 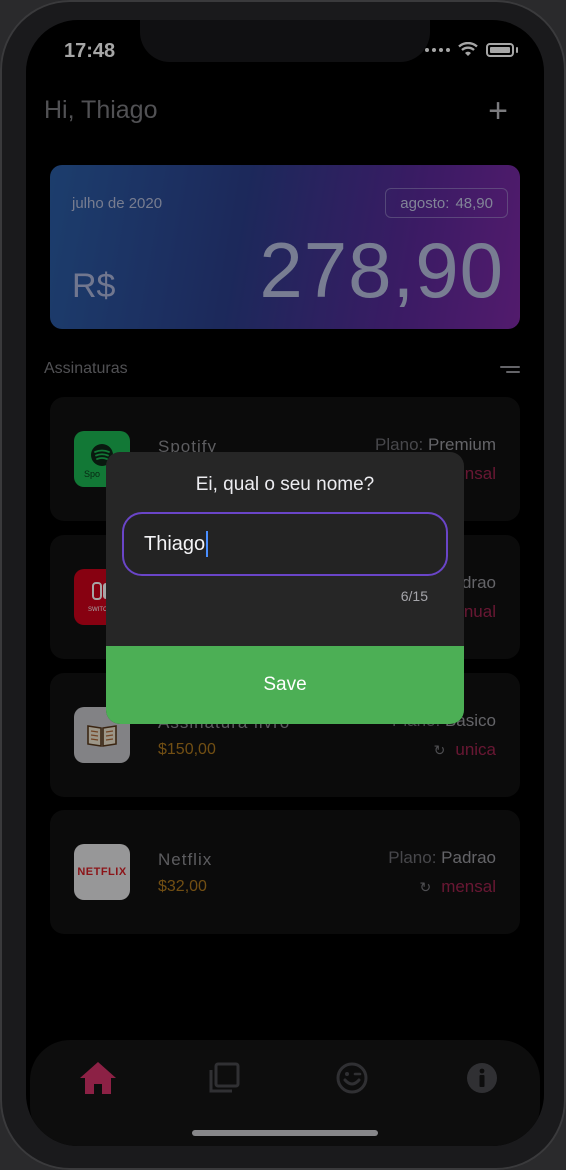 What do you see at coordinates (285, 588) in the screenshot?
I see `name-dialog: Ei, qual o seu nome? Thiago 6/15 Save` at bounding box center [285, 588].